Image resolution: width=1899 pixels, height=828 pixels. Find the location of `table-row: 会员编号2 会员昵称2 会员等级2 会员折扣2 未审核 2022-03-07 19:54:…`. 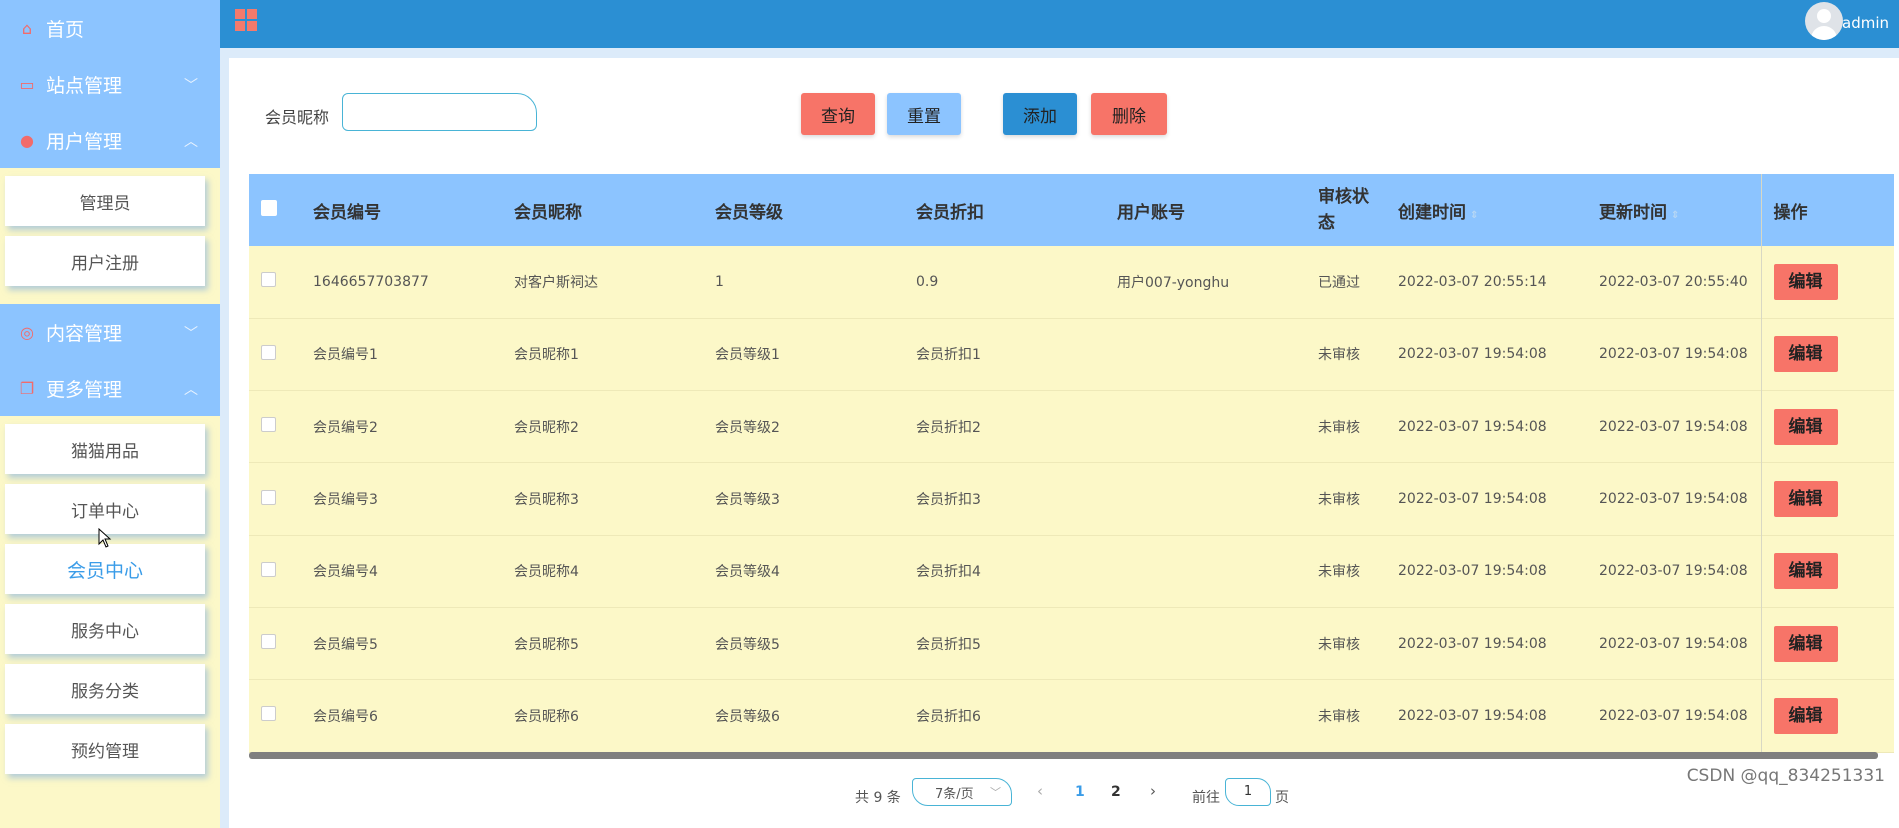

table-row: 会员编号2 会员昵称2 会员等级2 会员折扣2 未审核 2022-03-07 19:54:… is located at coordinates (1071, 426).